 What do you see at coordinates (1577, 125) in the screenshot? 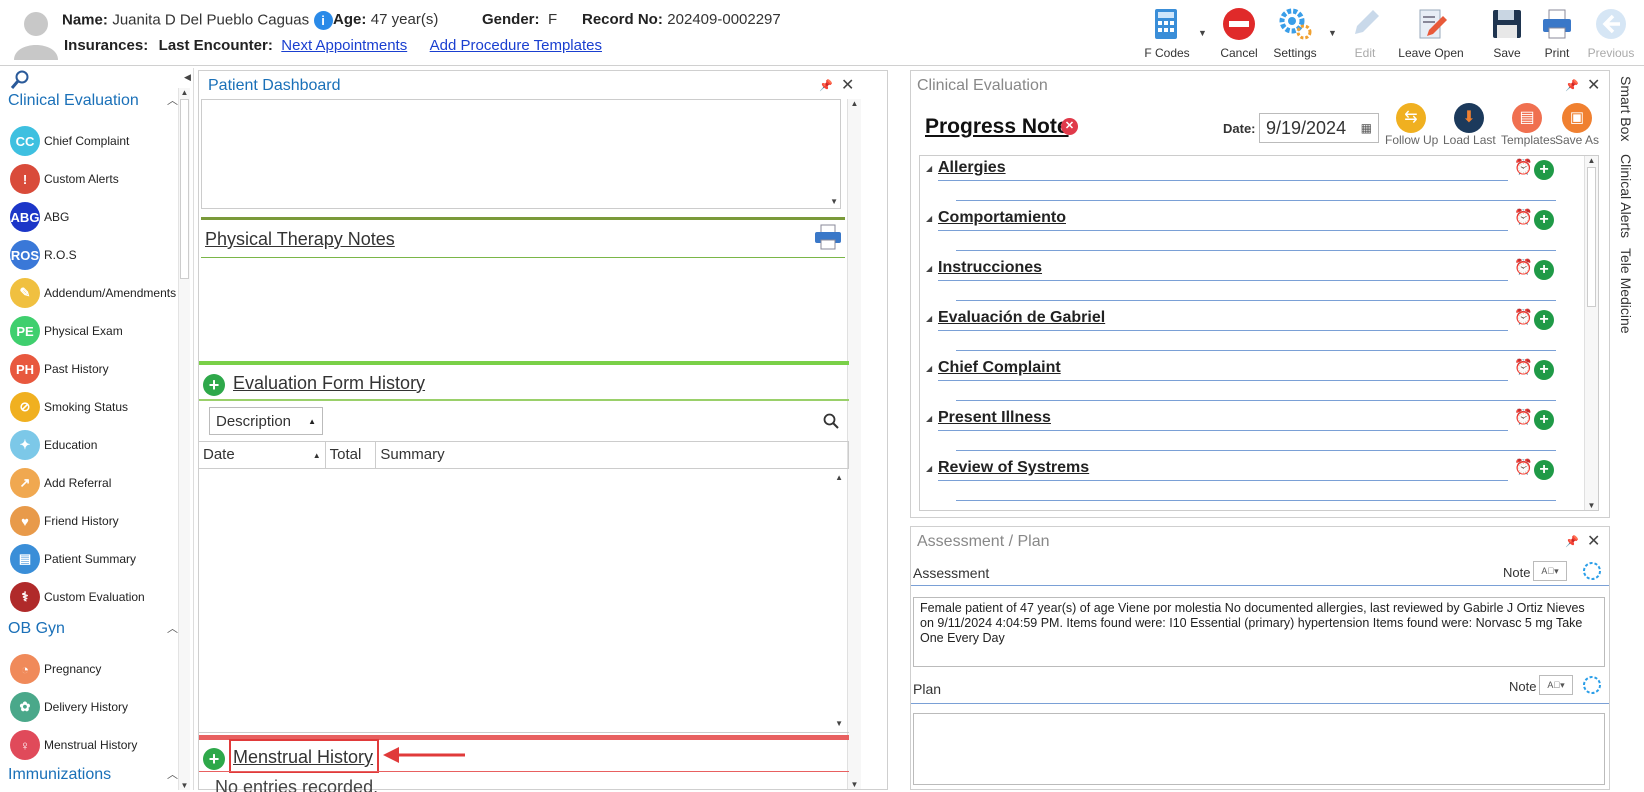
I see `save-as-button: ▣ Save As` at bounding box center [1577, 125].